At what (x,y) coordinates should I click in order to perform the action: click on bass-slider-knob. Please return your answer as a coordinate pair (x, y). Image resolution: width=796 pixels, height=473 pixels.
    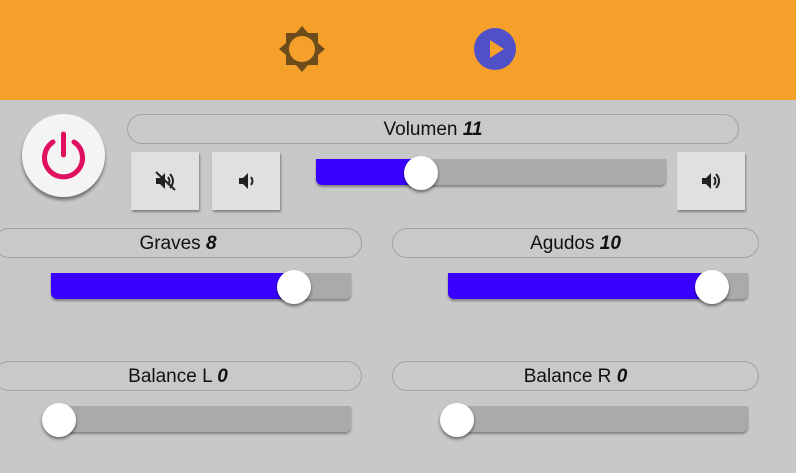
    Looking at the image, I should click on (294, 287).